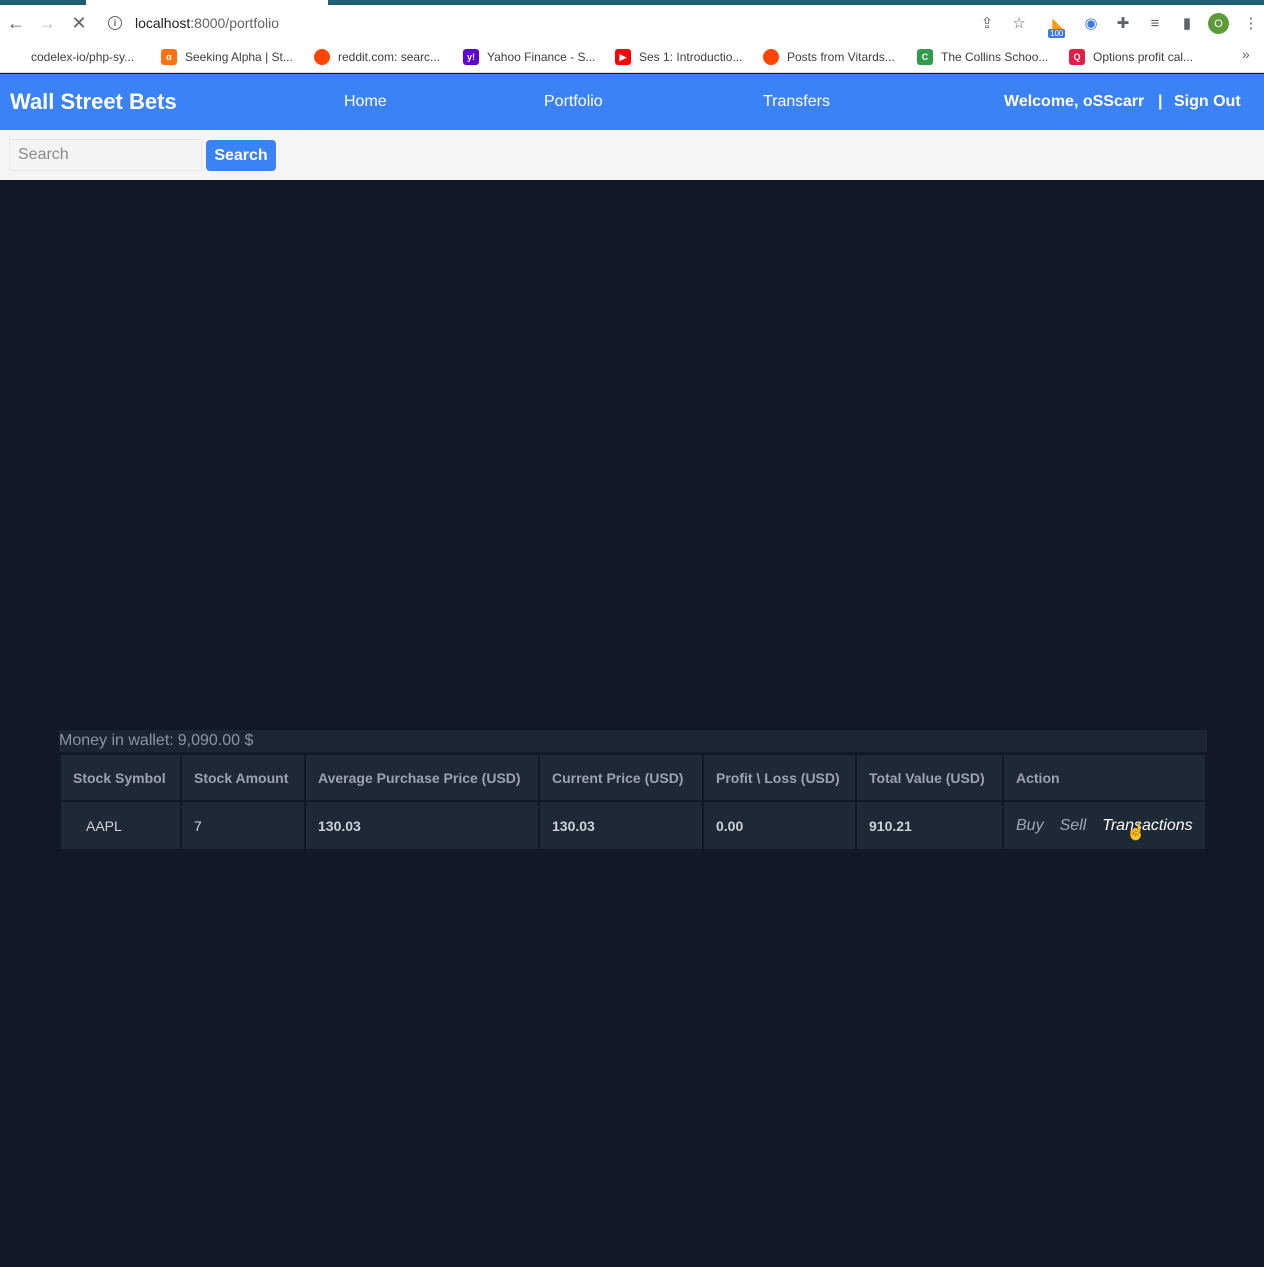 This screenshot has width=1264, height=1267. I want to click on wallet-label: Money in wallet:, so click(116, 740).